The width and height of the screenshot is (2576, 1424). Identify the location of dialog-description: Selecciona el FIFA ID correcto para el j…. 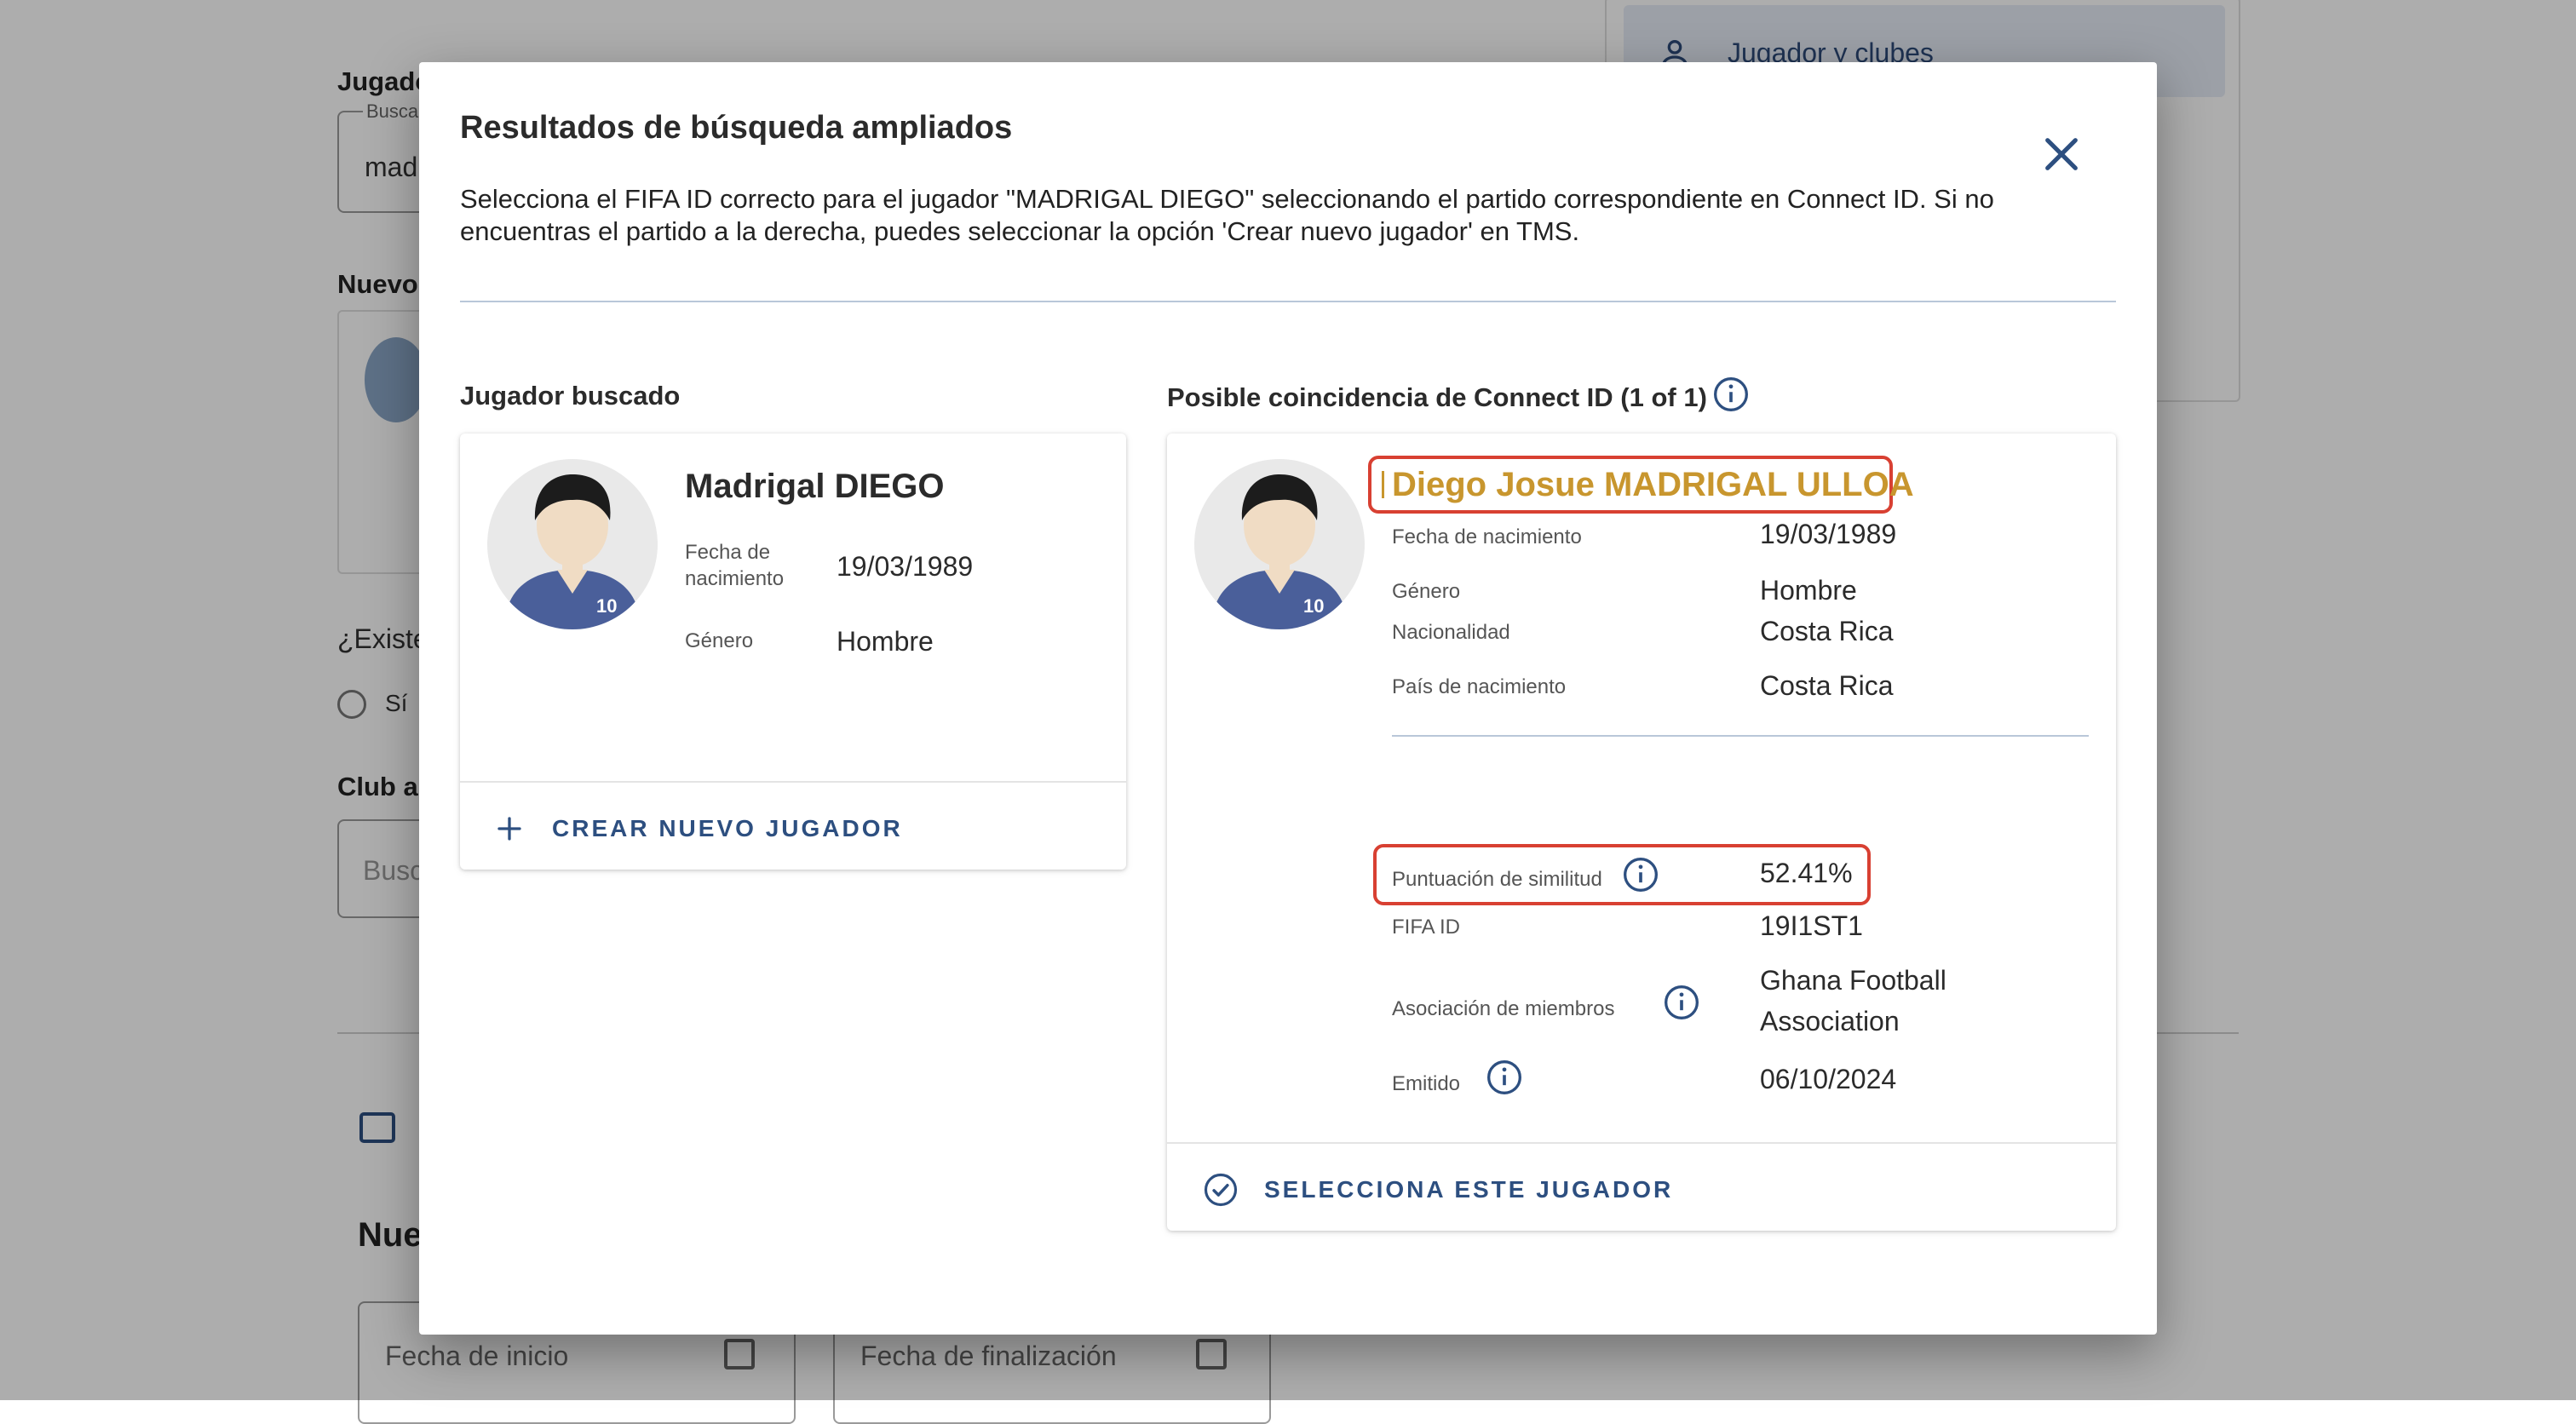
(1227, 215).